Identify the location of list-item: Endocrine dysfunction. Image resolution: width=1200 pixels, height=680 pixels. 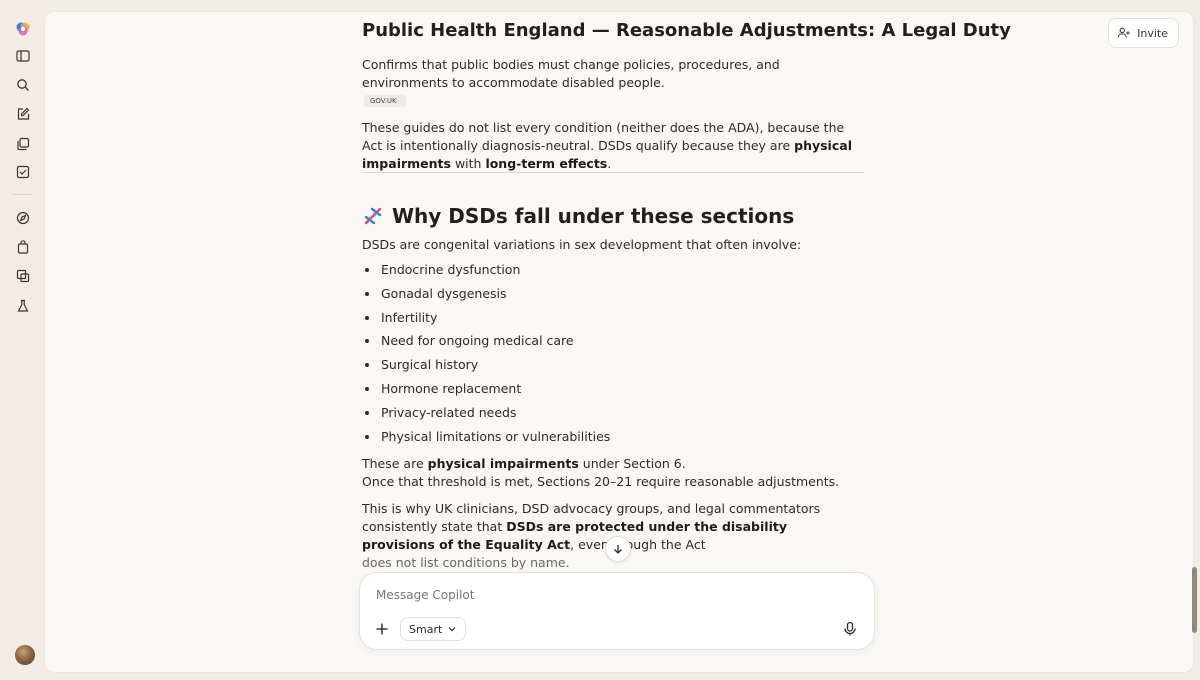
(612, 273).